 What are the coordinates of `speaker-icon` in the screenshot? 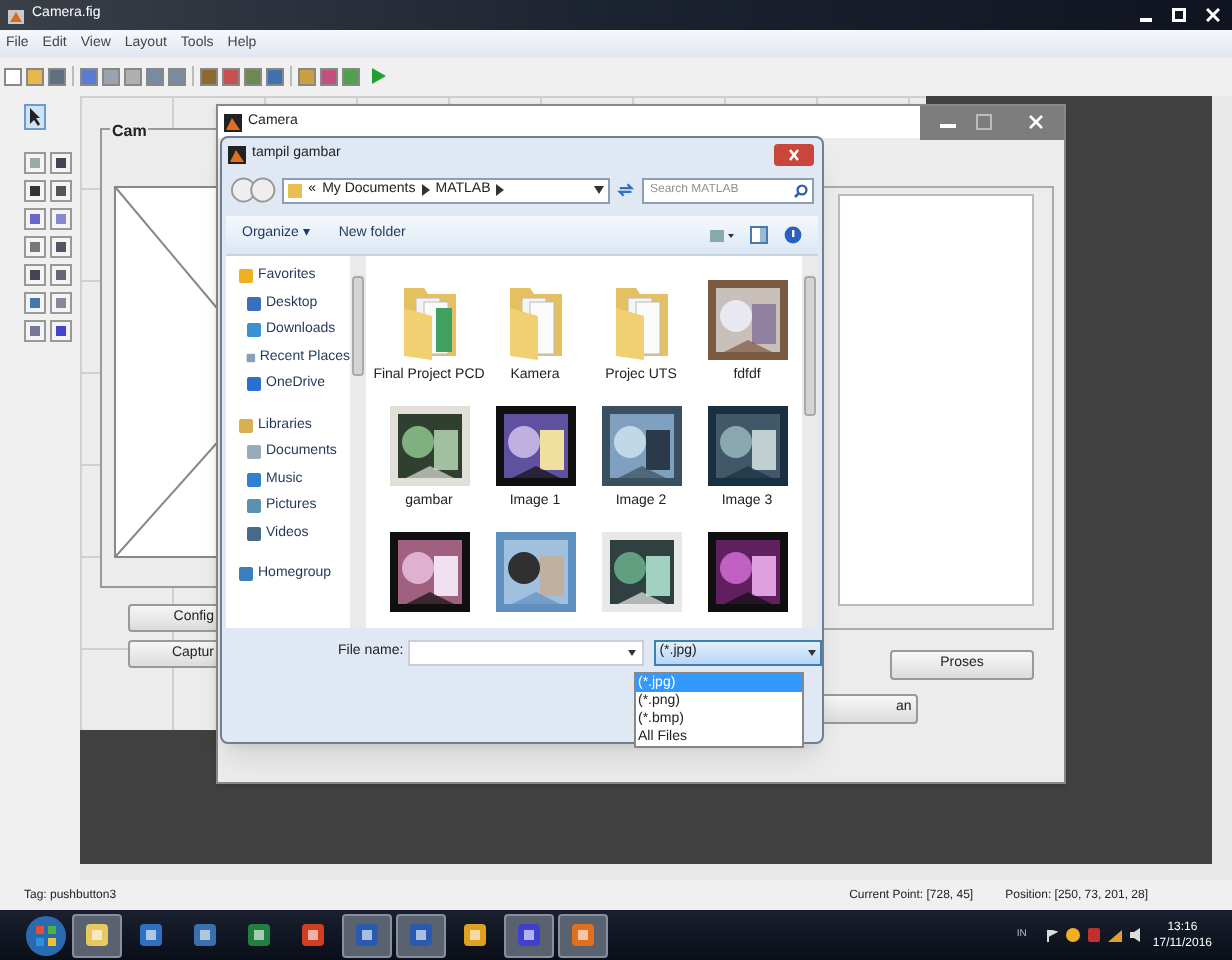 It's located at (1137, 935).